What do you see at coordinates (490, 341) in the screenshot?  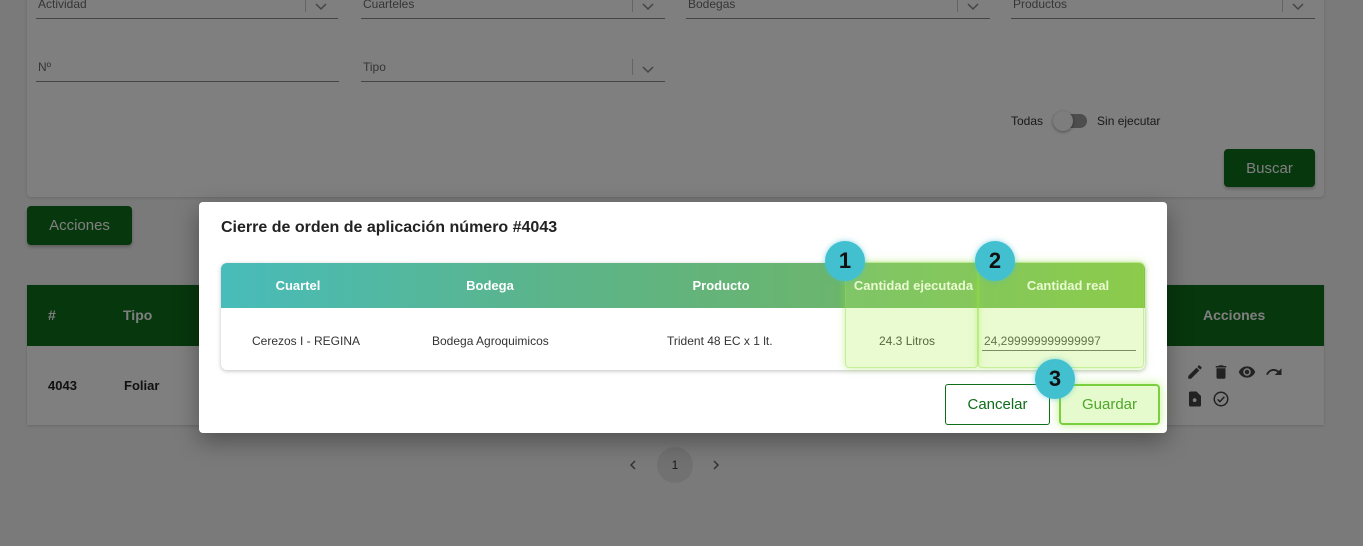 I see `cell-bodega: Bodega Agroquimicos` at bounding box center [490, 341].